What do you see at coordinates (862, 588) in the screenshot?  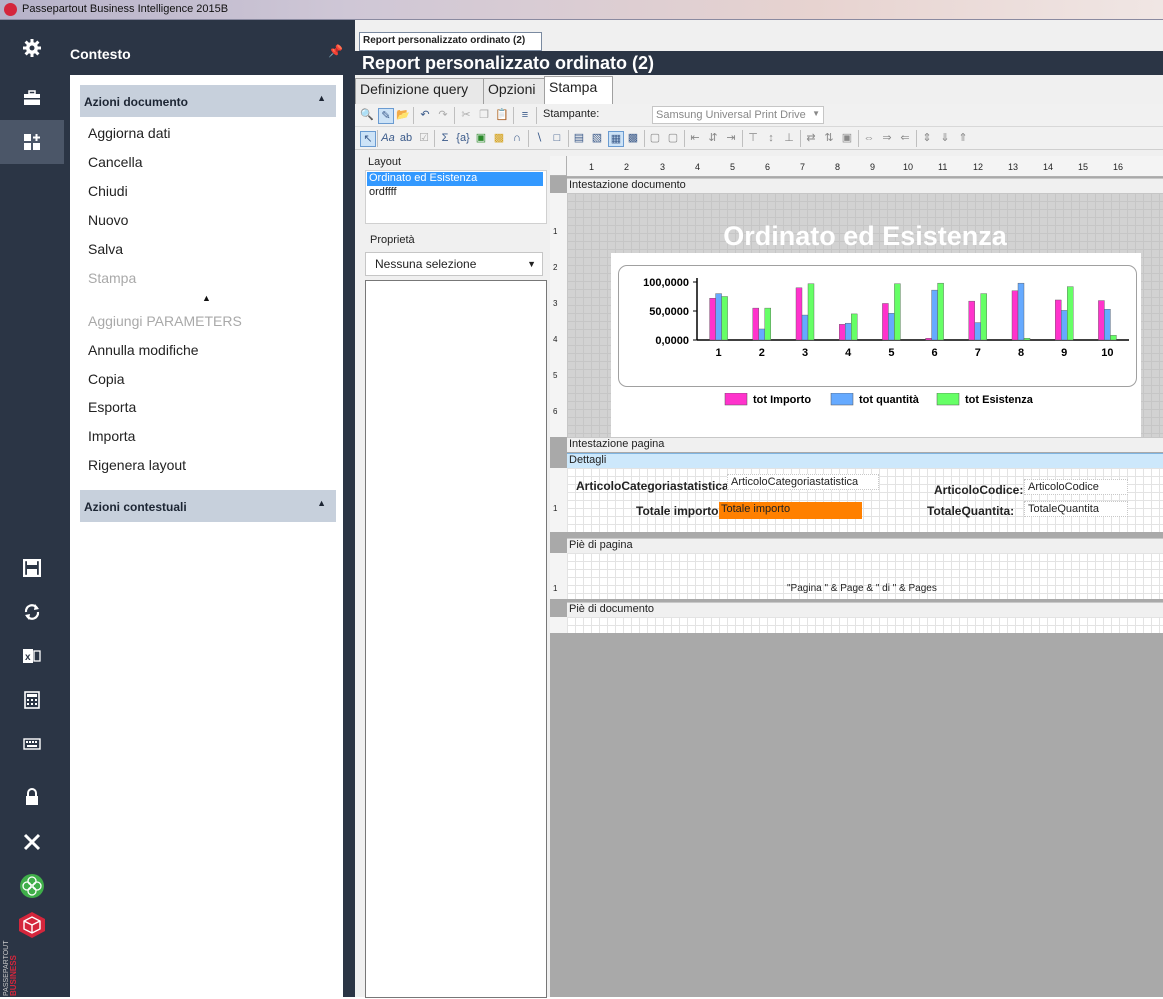 I see `field-page-number: "Pagina " & Page & " di " & Pages` at bounding box center [862, 588].